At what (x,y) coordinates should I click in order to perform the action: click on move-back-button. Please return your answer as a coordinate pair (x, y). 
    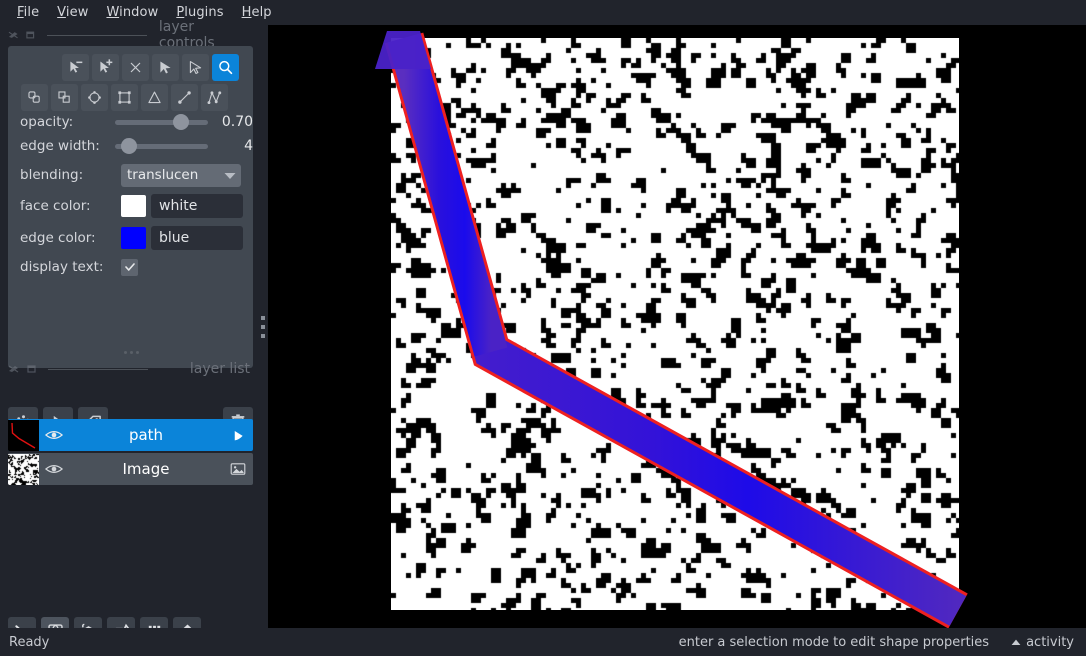
    Looking at the image, I should click on (34, 97).